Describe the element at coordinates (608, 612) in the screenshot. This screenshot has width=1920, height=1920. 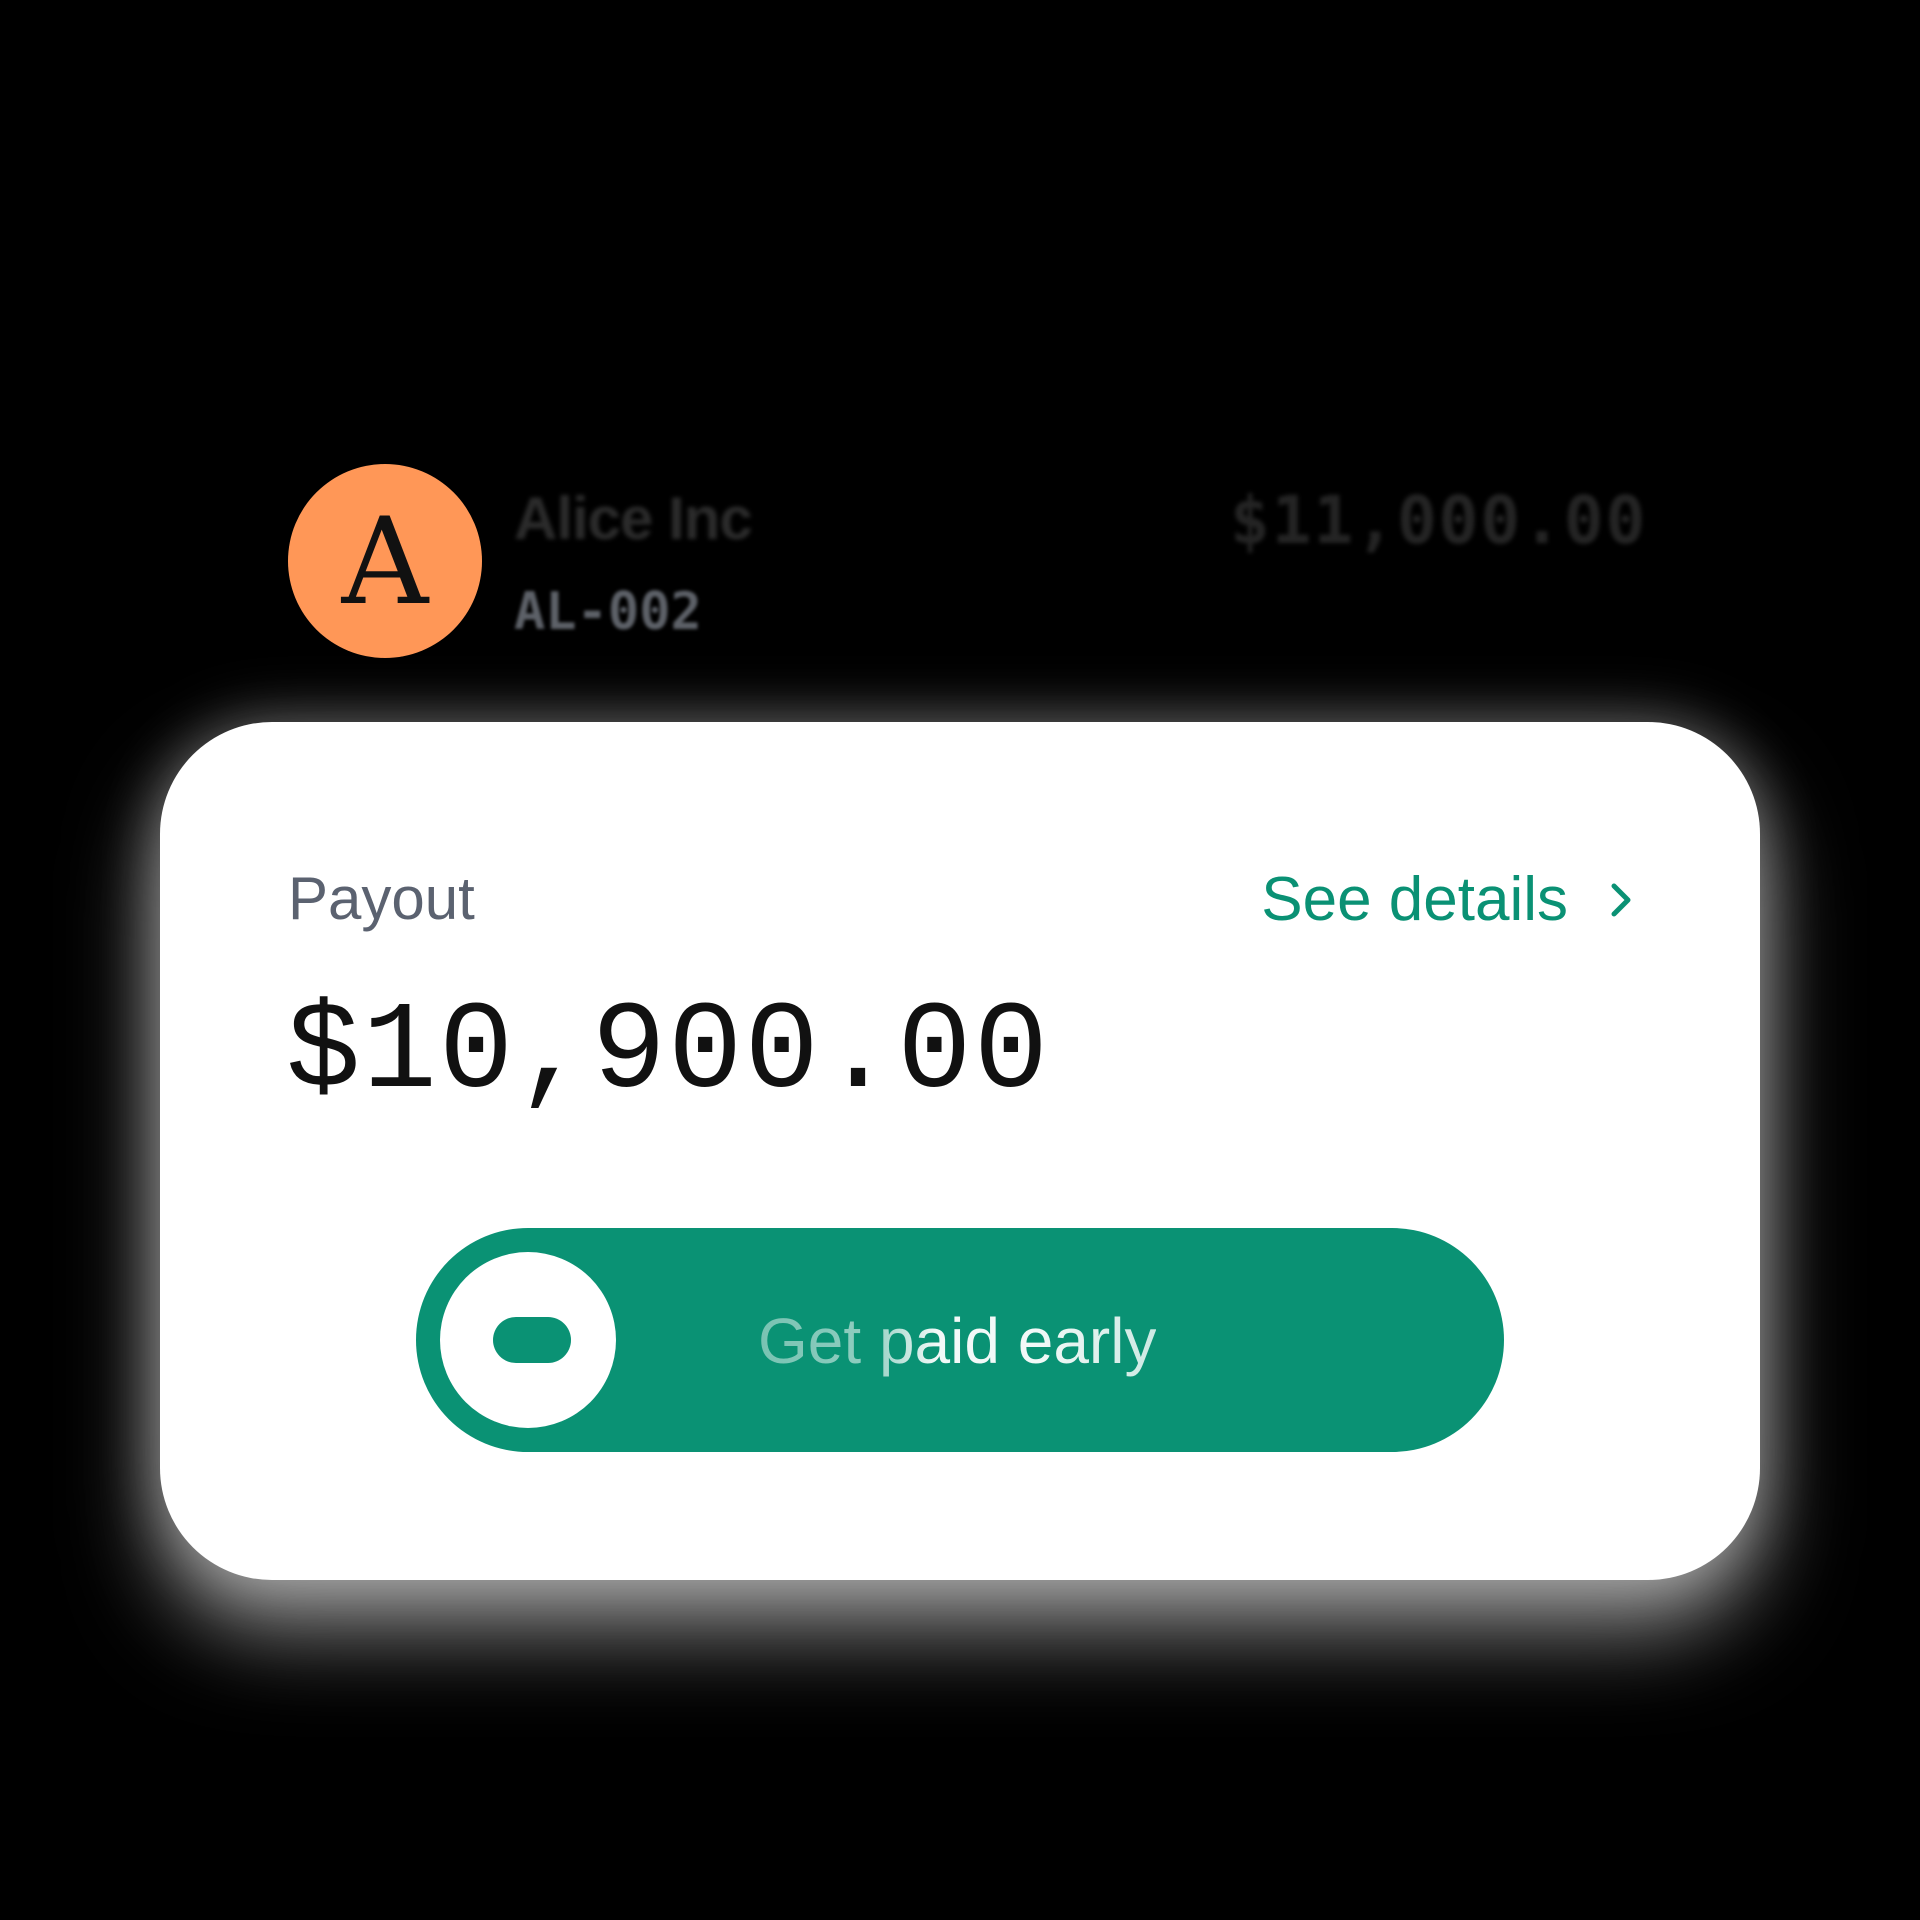
I see `invoice-id: AL-002` at that location.